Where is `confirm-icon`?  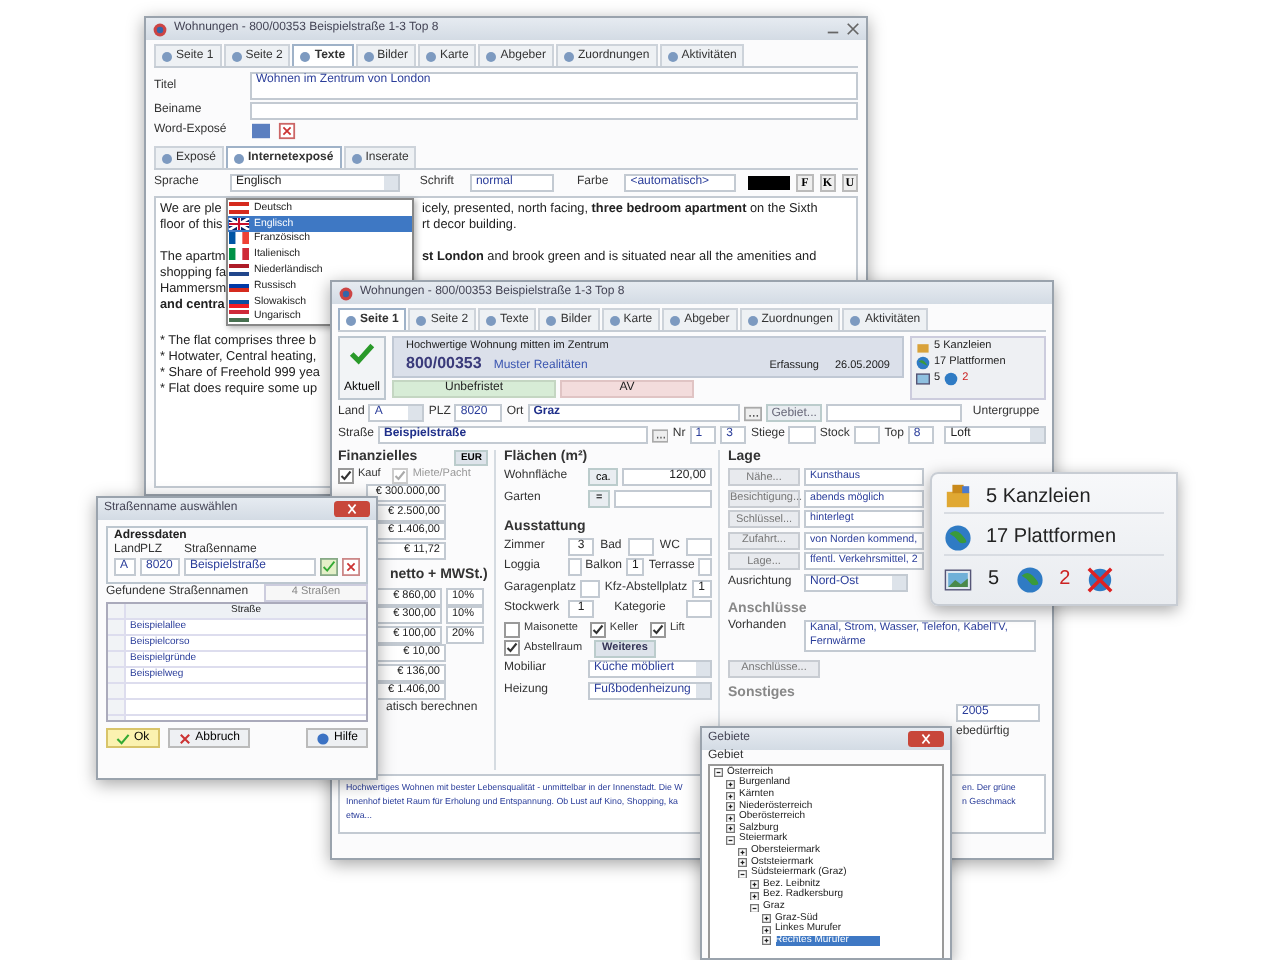
confirm-icon is located at coordinates (329, 567).